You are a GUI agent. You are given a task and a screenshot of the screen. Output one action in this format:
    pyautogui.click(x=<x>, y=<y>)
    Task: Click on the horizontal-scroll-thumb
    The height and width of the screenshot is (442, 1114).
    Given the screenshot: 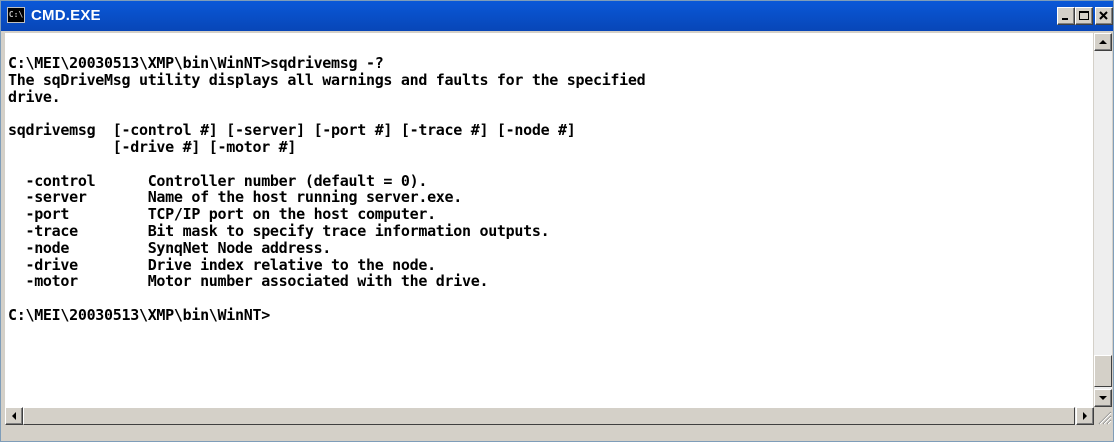 What is the action you would take?
    pyautogui.click(x=549, y=416)
    